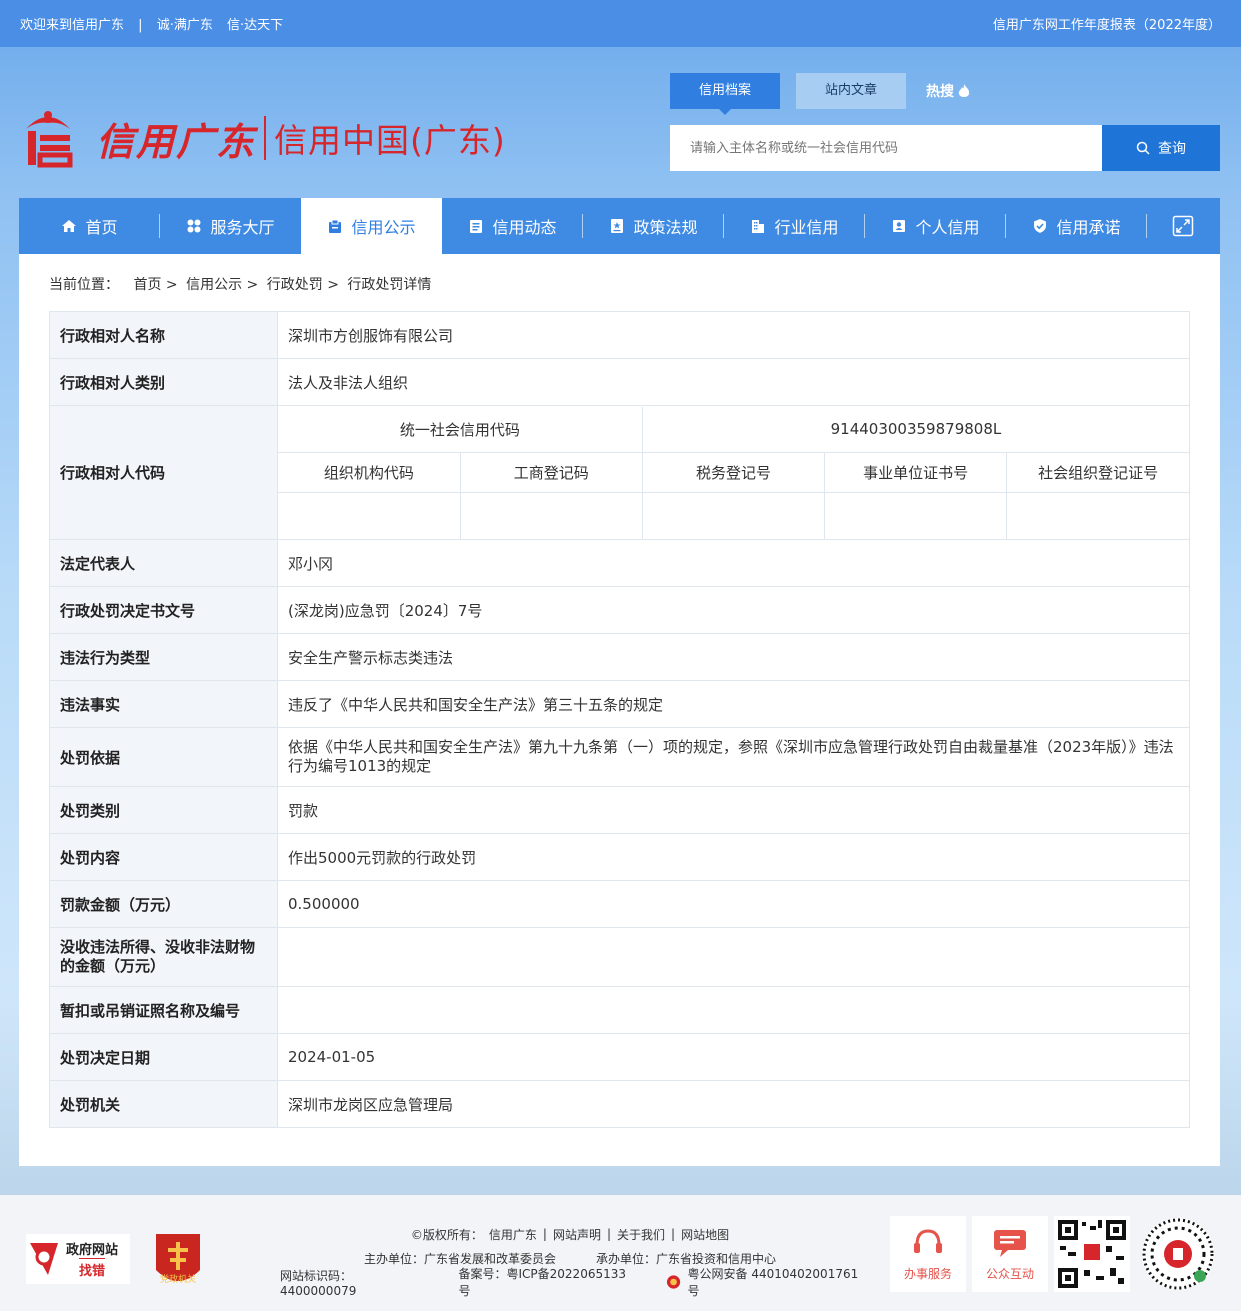 This screenshot has height=1311, width=1241. What do you see at coordinates (940, 92) in the screenshot?
I see `hot-search-label: 热搜` at bounding box center [940, 92].